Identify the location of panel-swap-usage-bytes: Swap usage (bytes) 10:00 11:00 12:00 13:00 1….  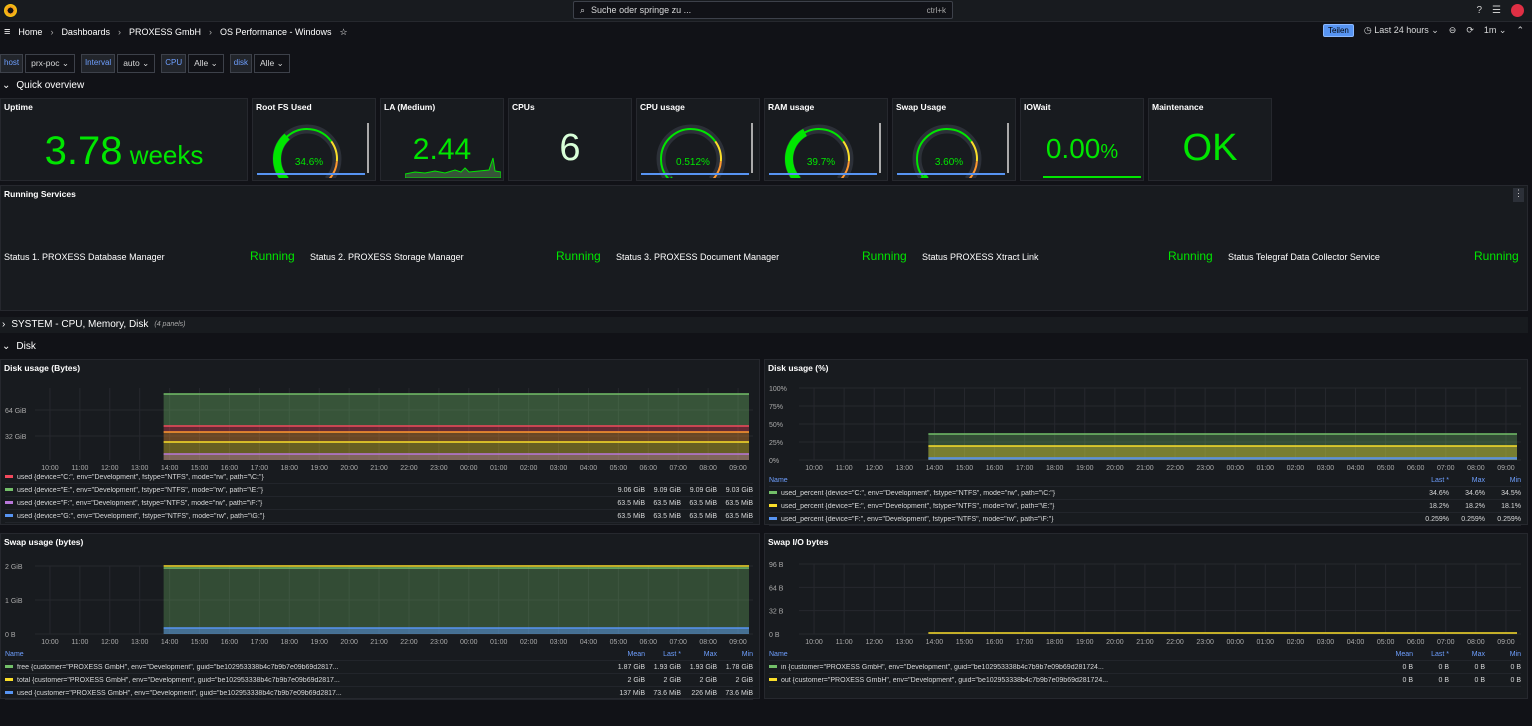
(380, 616).